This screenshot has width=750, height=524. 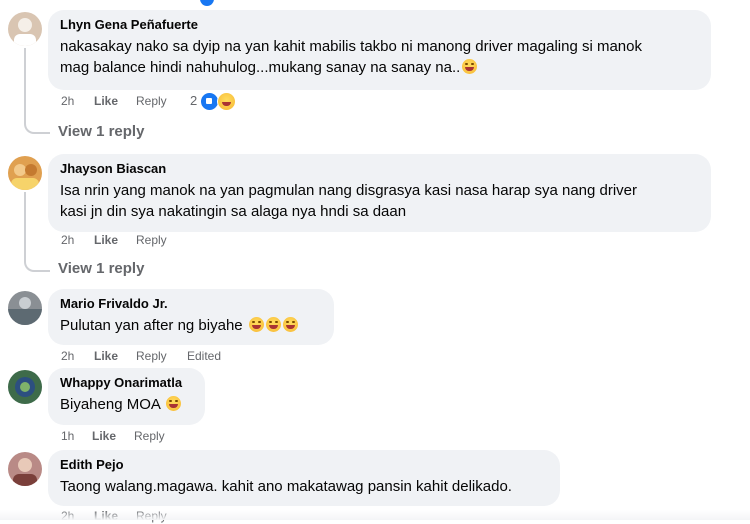 I want to click on comment-time: 1h, so click(x=67, y=436).